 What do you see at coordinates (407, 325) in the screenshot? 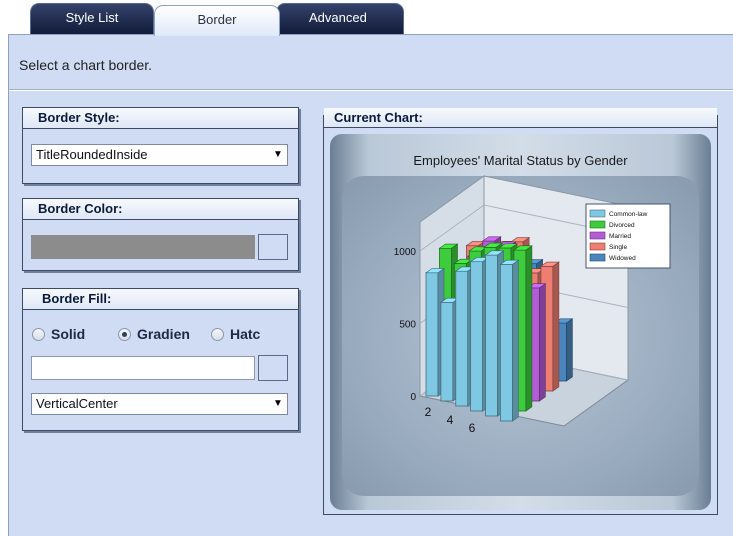
I see `chart-y-tick-label: 500` at bounding box center [407, 325].